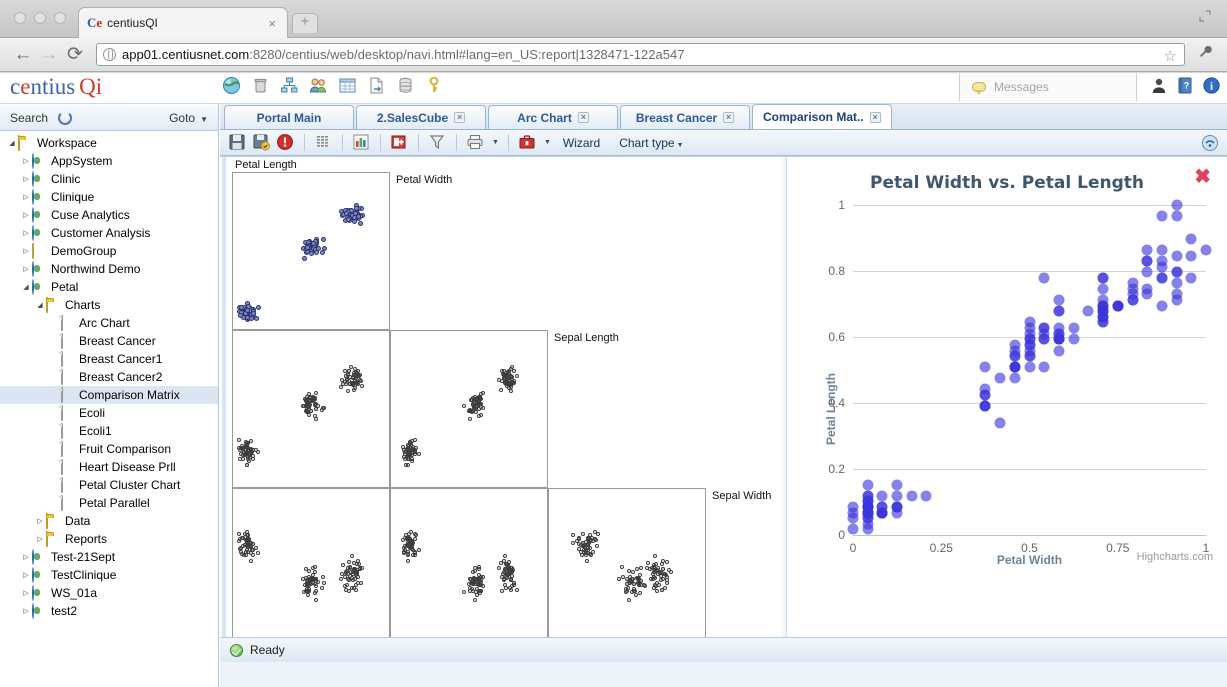 Image resolution: width=1227 pixels, height=687 pixels. Describe the element at coordinates (261, 142) in the screenshot. I see `save-as-icon` at that location.